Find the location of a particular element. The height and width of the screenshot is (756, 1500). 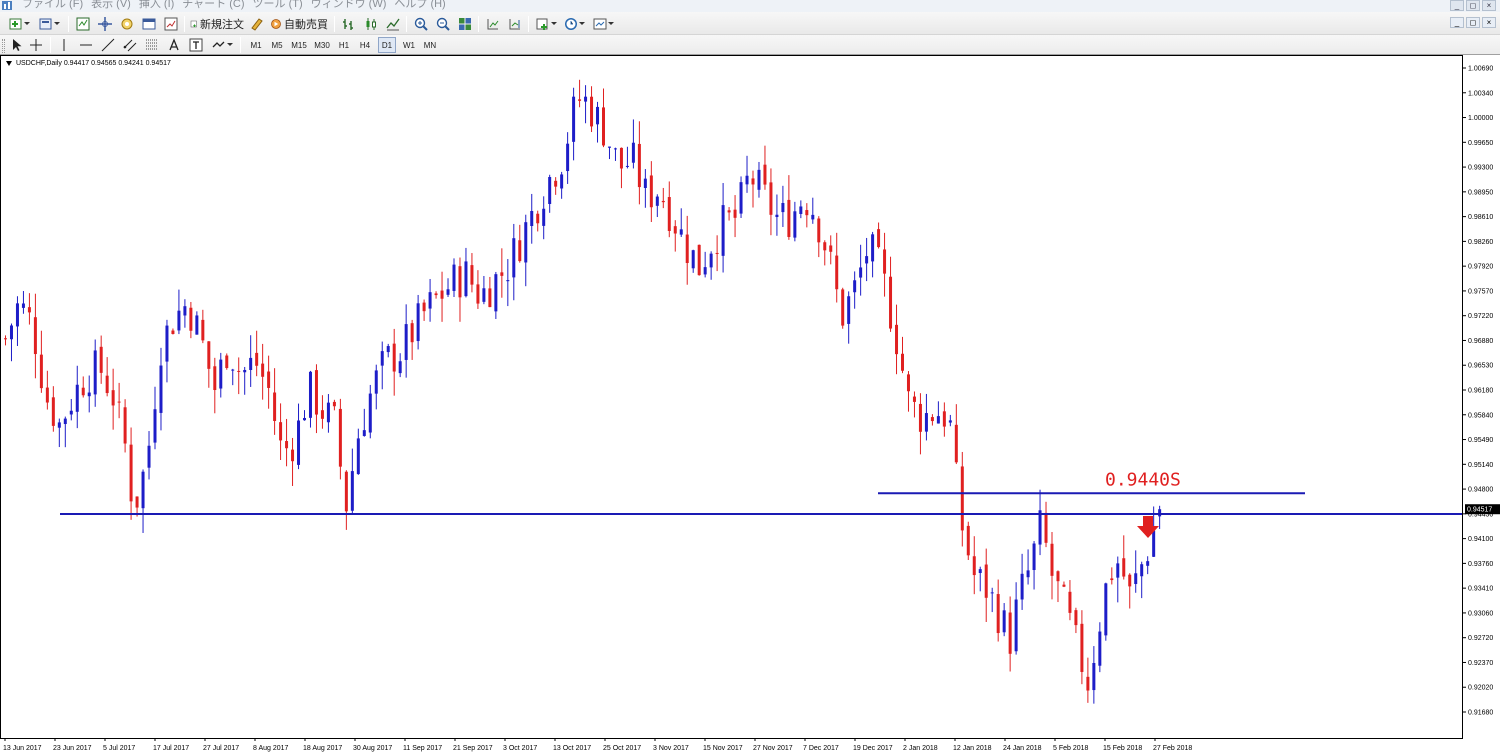

y-tick-label: 0.92370 is located at coordinates (1480, 663).